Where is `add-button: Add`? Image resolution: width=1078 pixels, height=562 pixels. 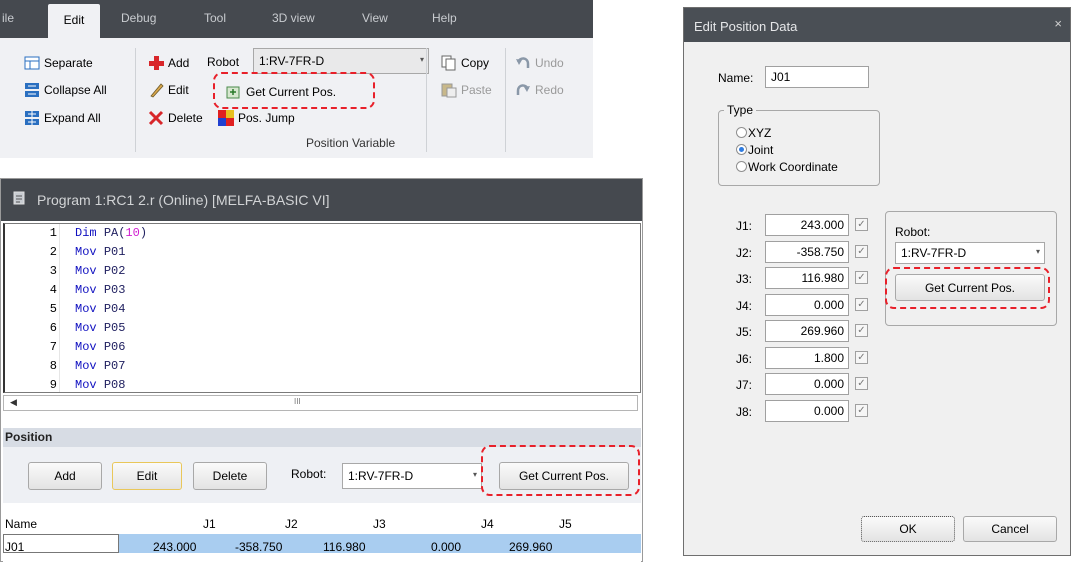
add-button: Add is located at coordinates (168, 63).